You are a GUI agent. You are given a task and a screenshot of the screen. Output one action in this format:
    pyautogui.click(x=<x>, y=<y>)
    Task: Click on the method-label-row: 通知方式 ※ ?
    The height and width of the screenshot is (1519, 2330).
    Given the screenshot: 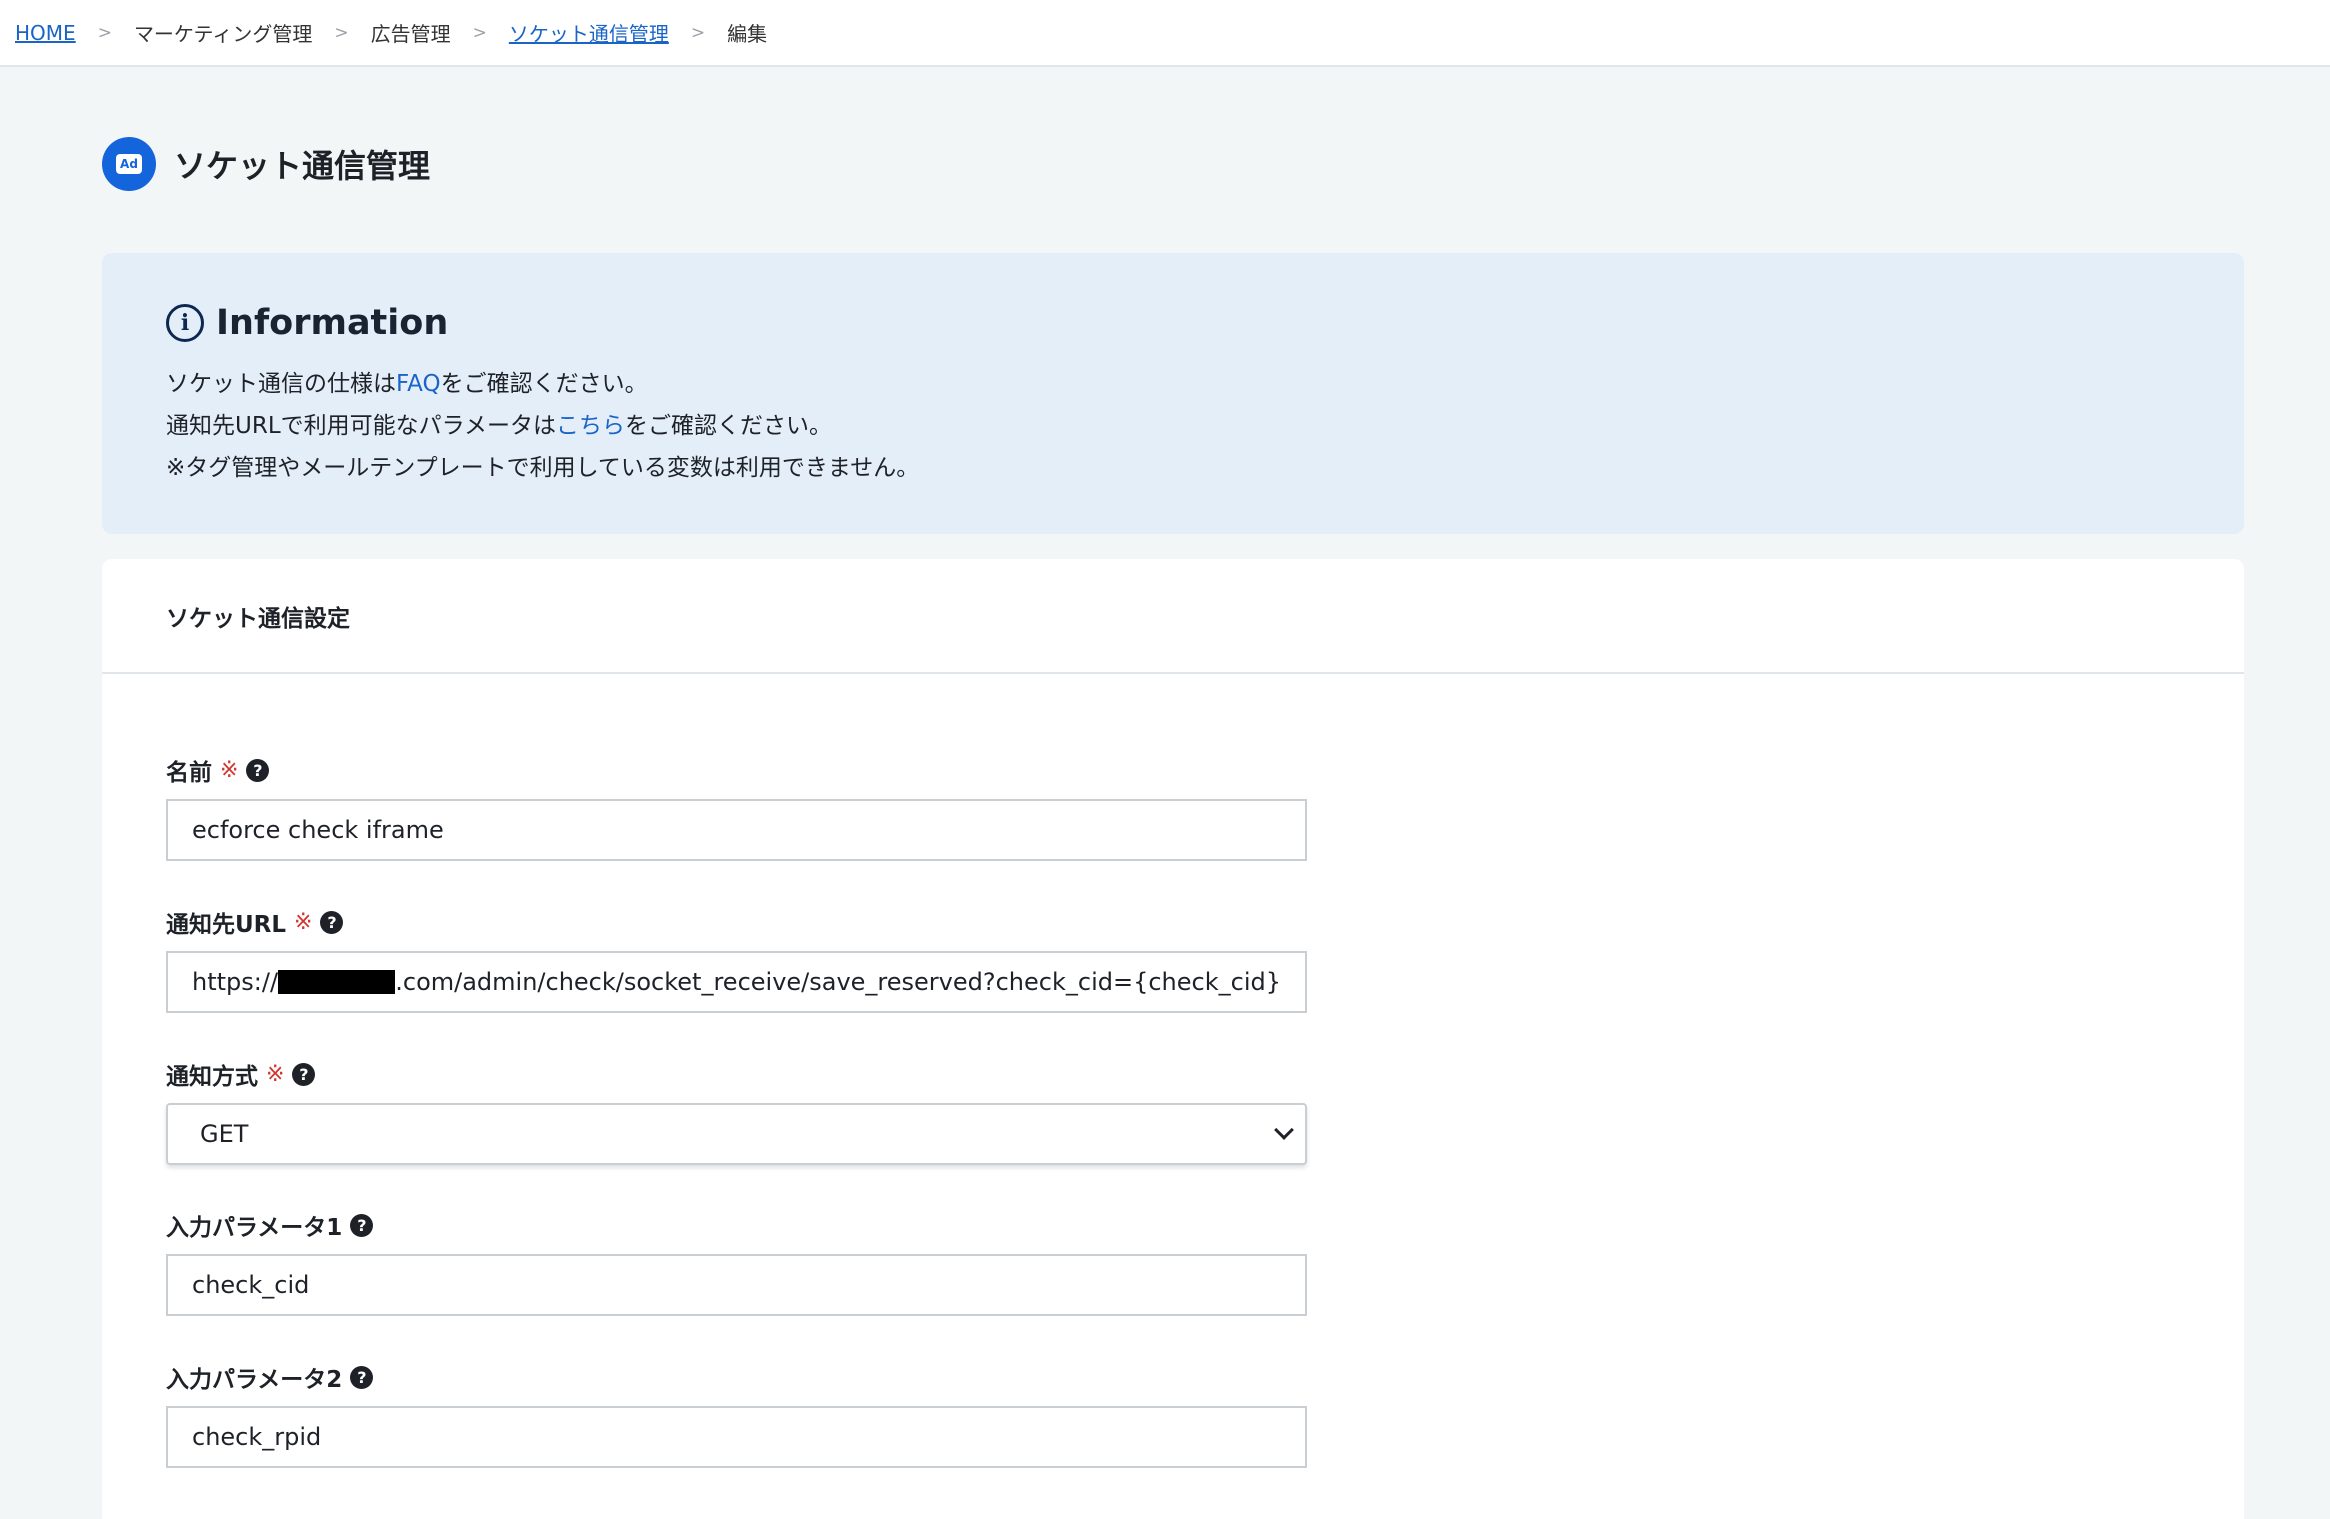 What is the action you would take?
    pyautogui.click(x=736, y=1074)
    